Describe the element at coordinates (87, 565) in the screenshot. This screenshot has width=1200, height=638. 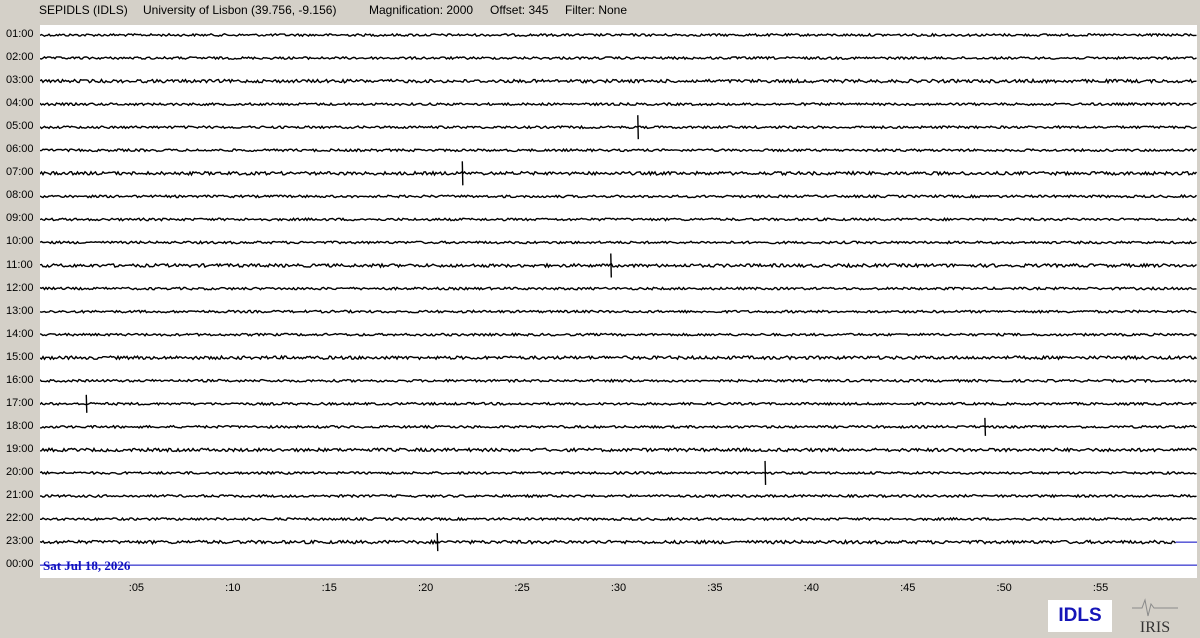
I see `date-label: Sat Jul 18, 2026` at that location.